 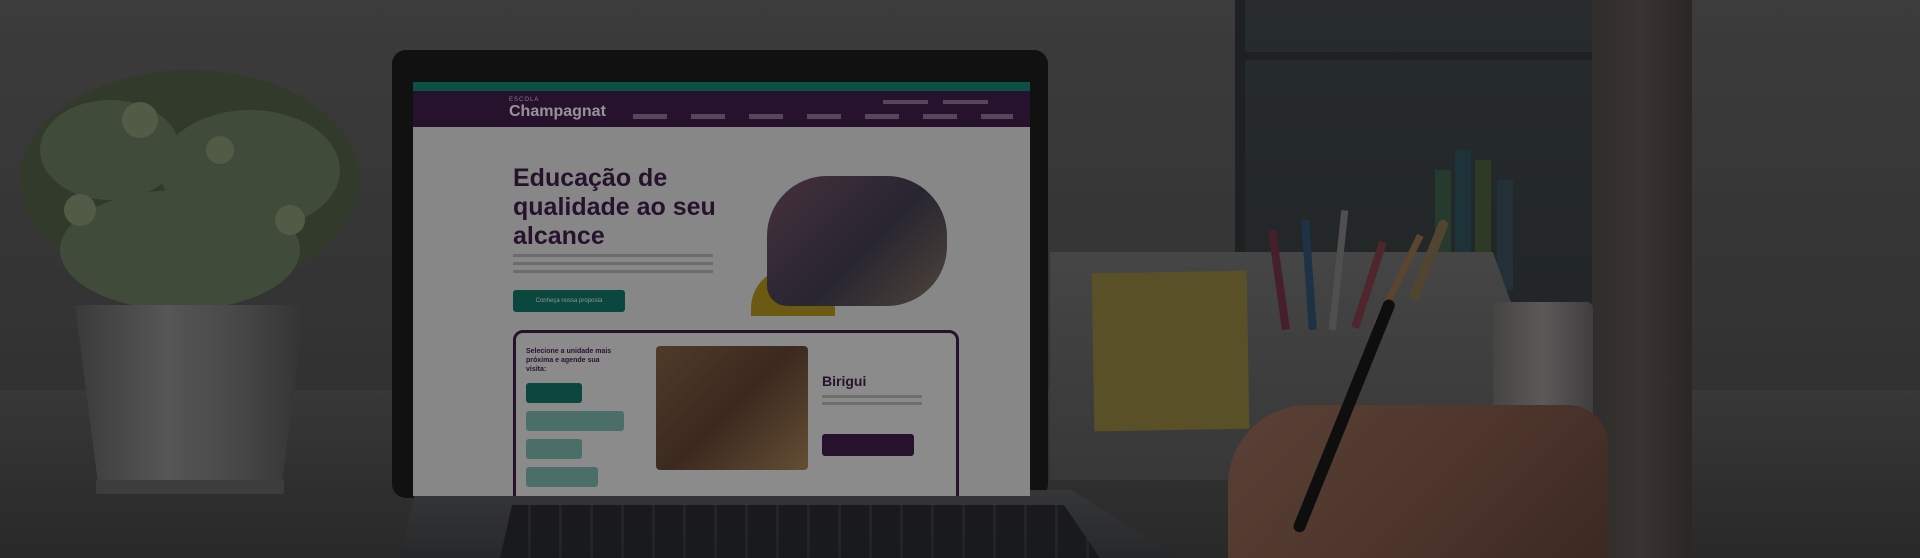 What do you see at coordinates (800, 531) in the screenshot?
I see `keyboard` at bounding box center [800, 531].